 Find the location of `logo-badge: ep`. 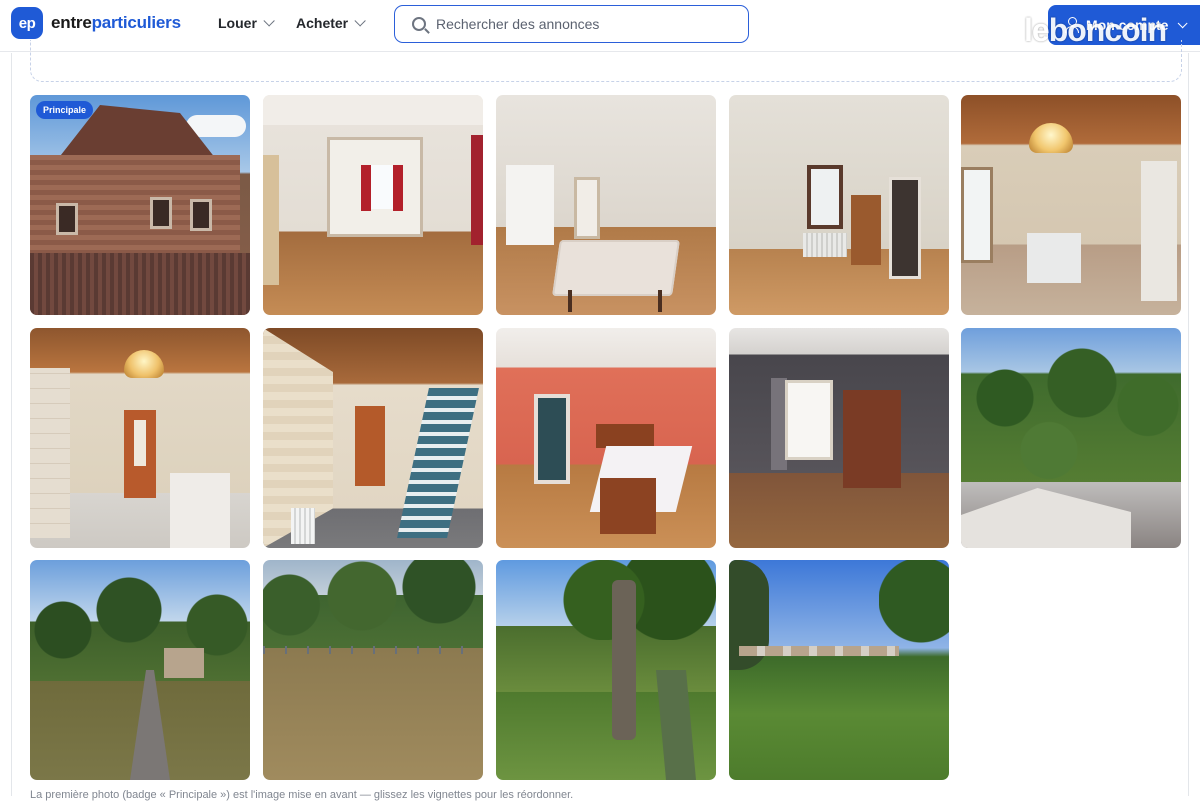

logo-badge: ep is located at coordinates (27, 23).